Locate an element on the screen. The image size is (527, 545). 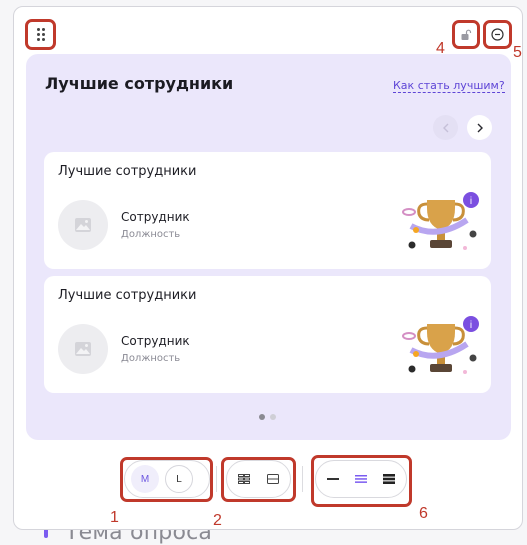
chevron-right-icon is located at coordinates (480, 127).